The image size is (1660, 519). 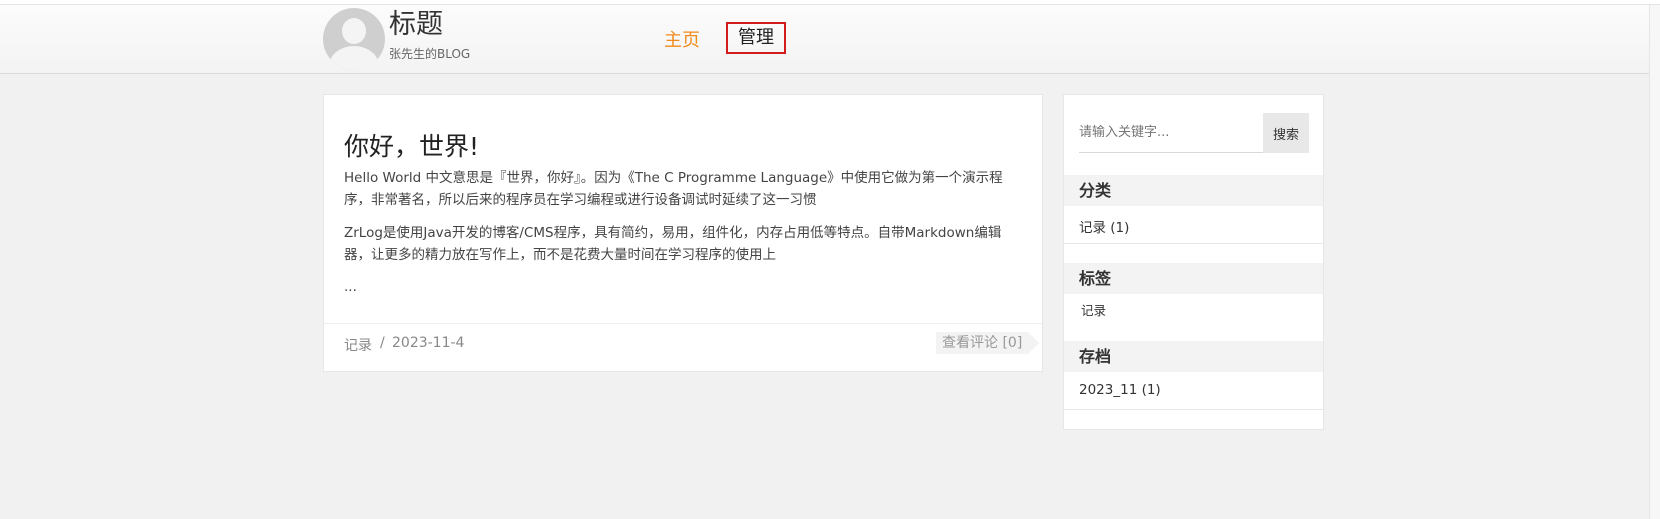 I want to click on tags-heading: 标签, so click(x=1193, y=278).